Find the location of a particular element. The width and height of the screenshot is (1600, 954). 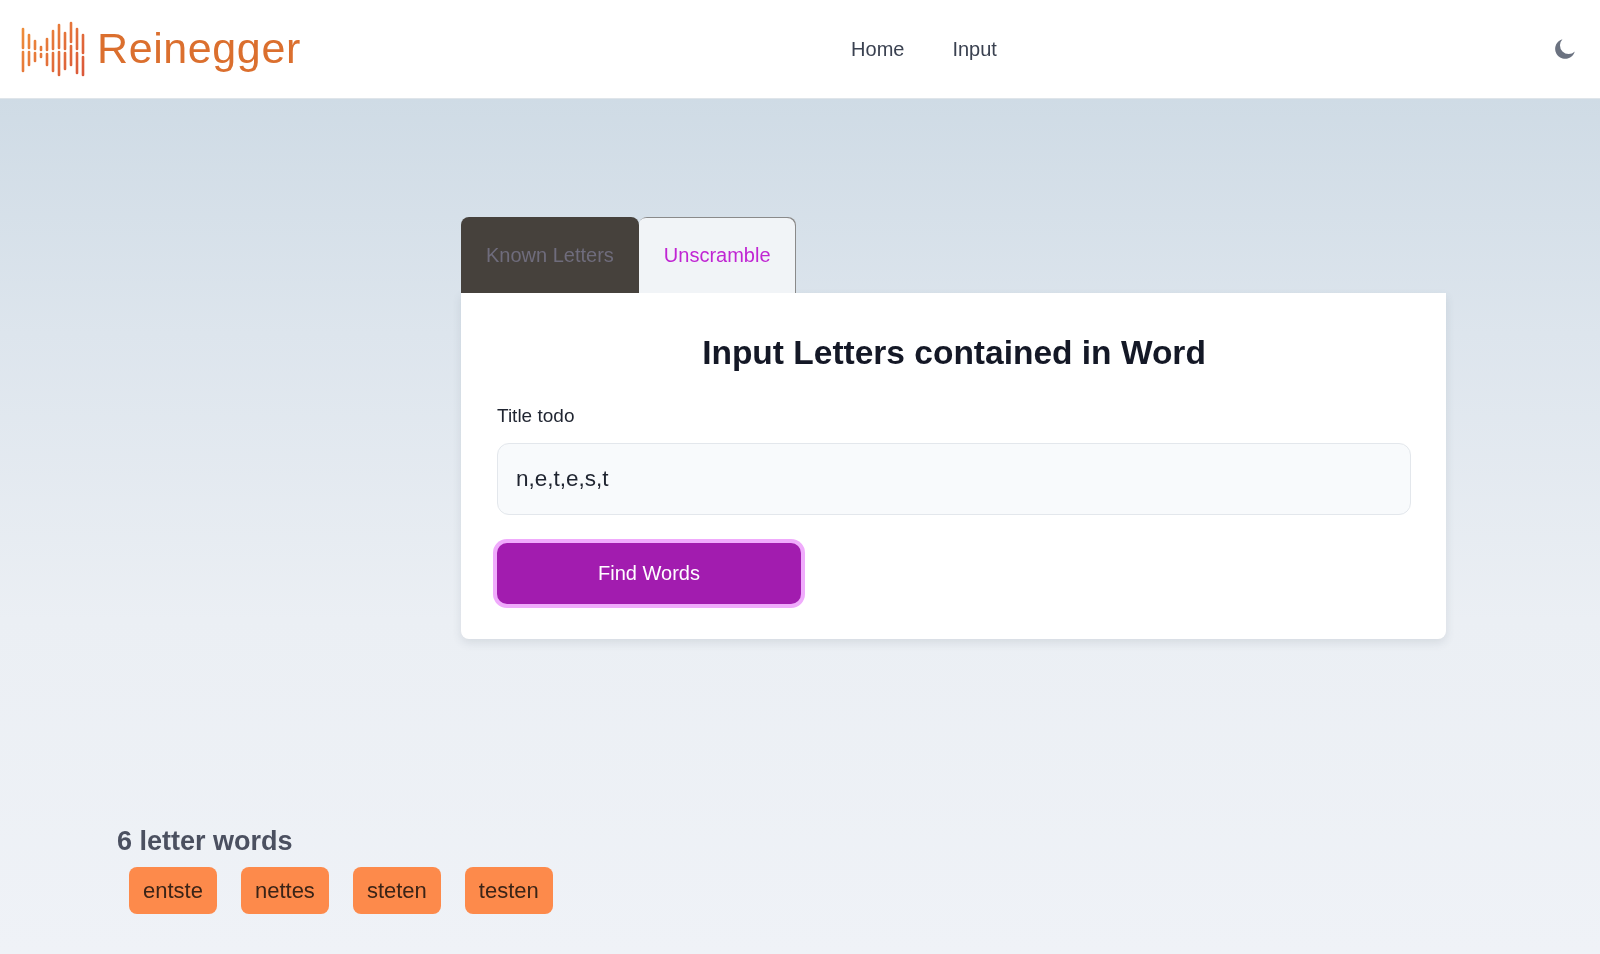

form-title: Input Letters contained in Word is located at coordinates (954, 353).